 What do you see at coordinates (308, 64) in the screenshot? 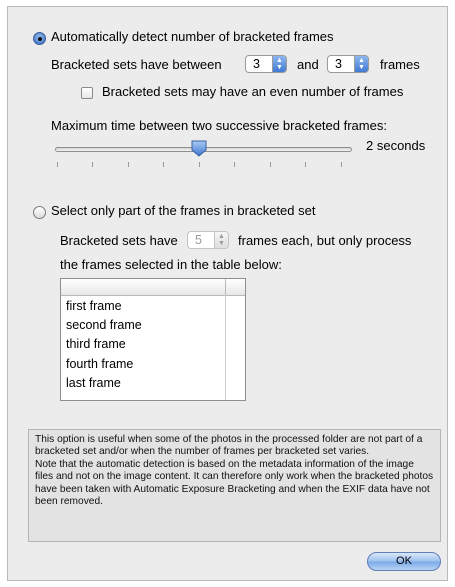
I see `and-text: and` at bounding box center [308, 64].